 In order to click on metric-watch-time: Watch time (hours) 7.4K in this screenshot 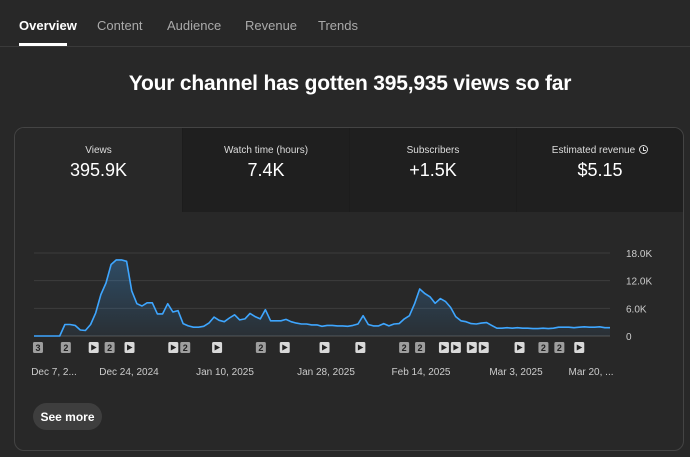, I will do `click(265, 170)`.